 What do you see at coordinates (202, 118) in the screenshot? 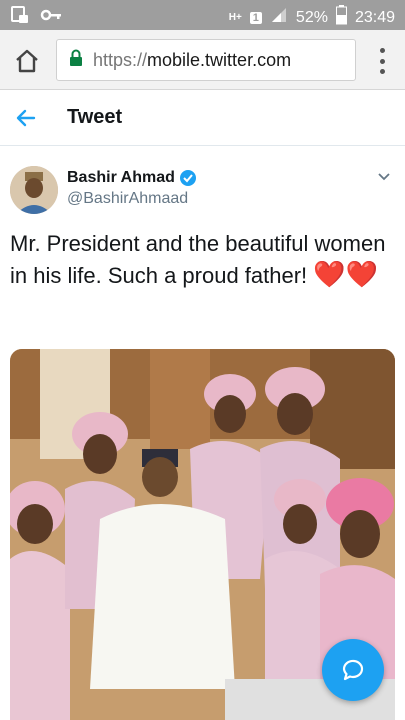
I see `tweet-header: Tweet` at bounding box center [202, 118].